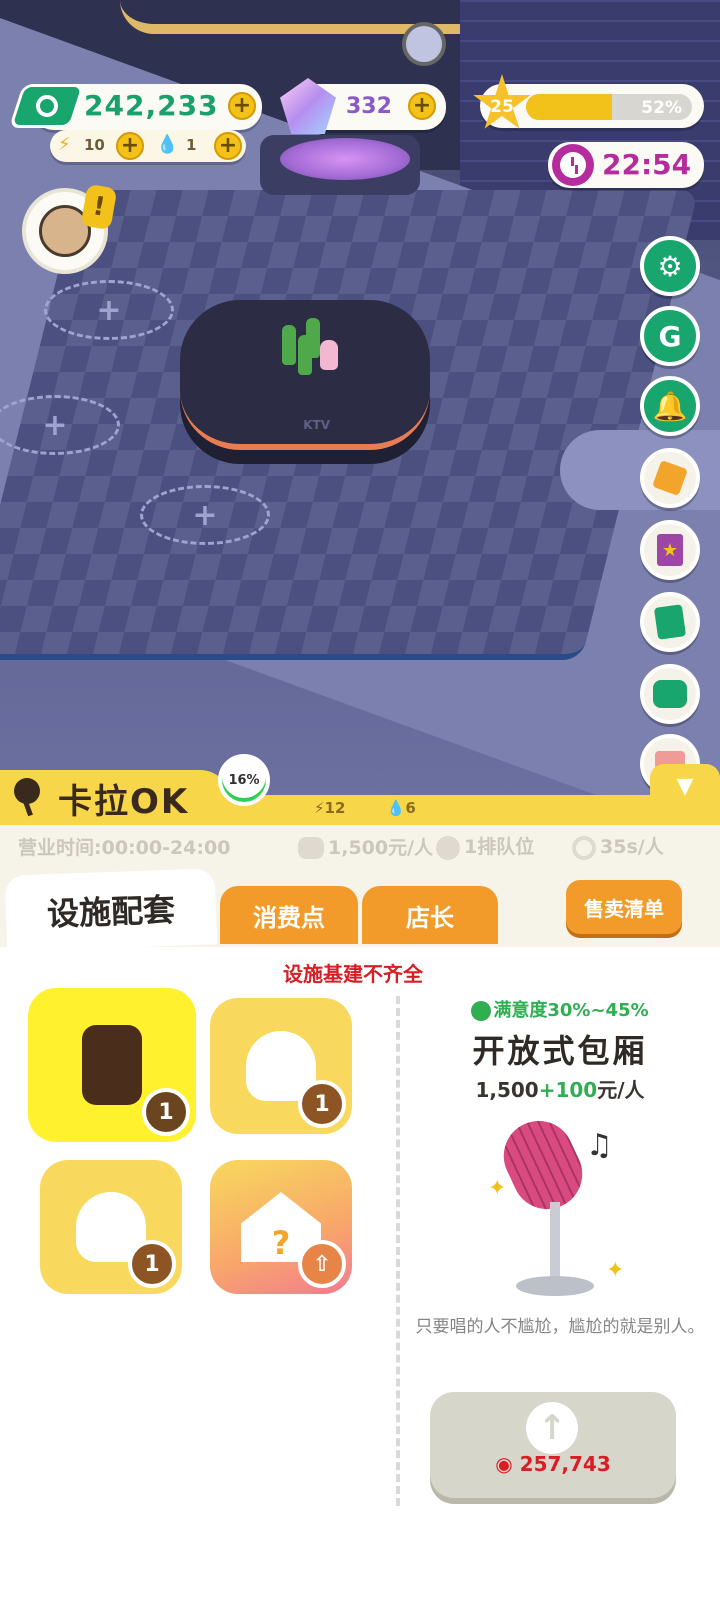 Image resolution: width=720 pixels, height=1600 pixels. Describe the element at coordinates (410, 808) in the screenshot. I see `mini-water-value: 6` at that location.